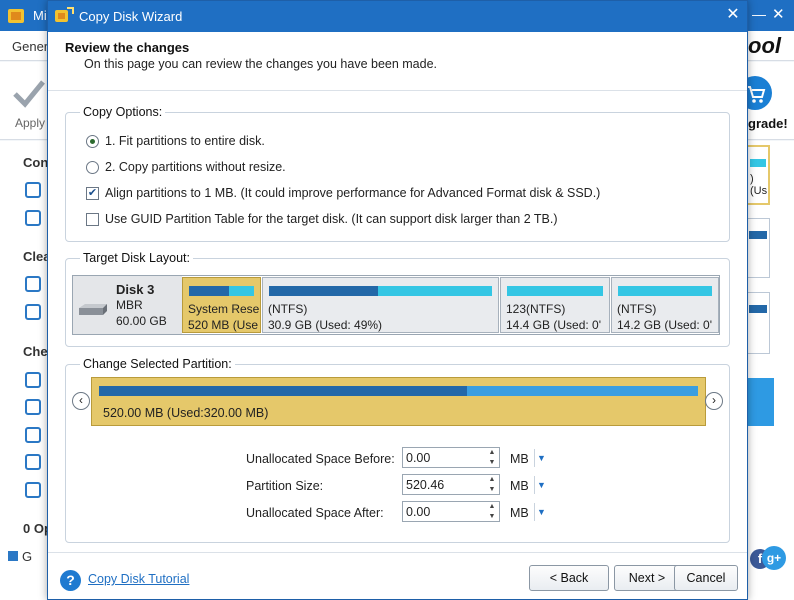 The height and width of the screenshot is (600, 794). What do you see at coordinates (224, 309) in the screenshot?
I see `partition-label: System Rese` at bounding box center [224, 309].